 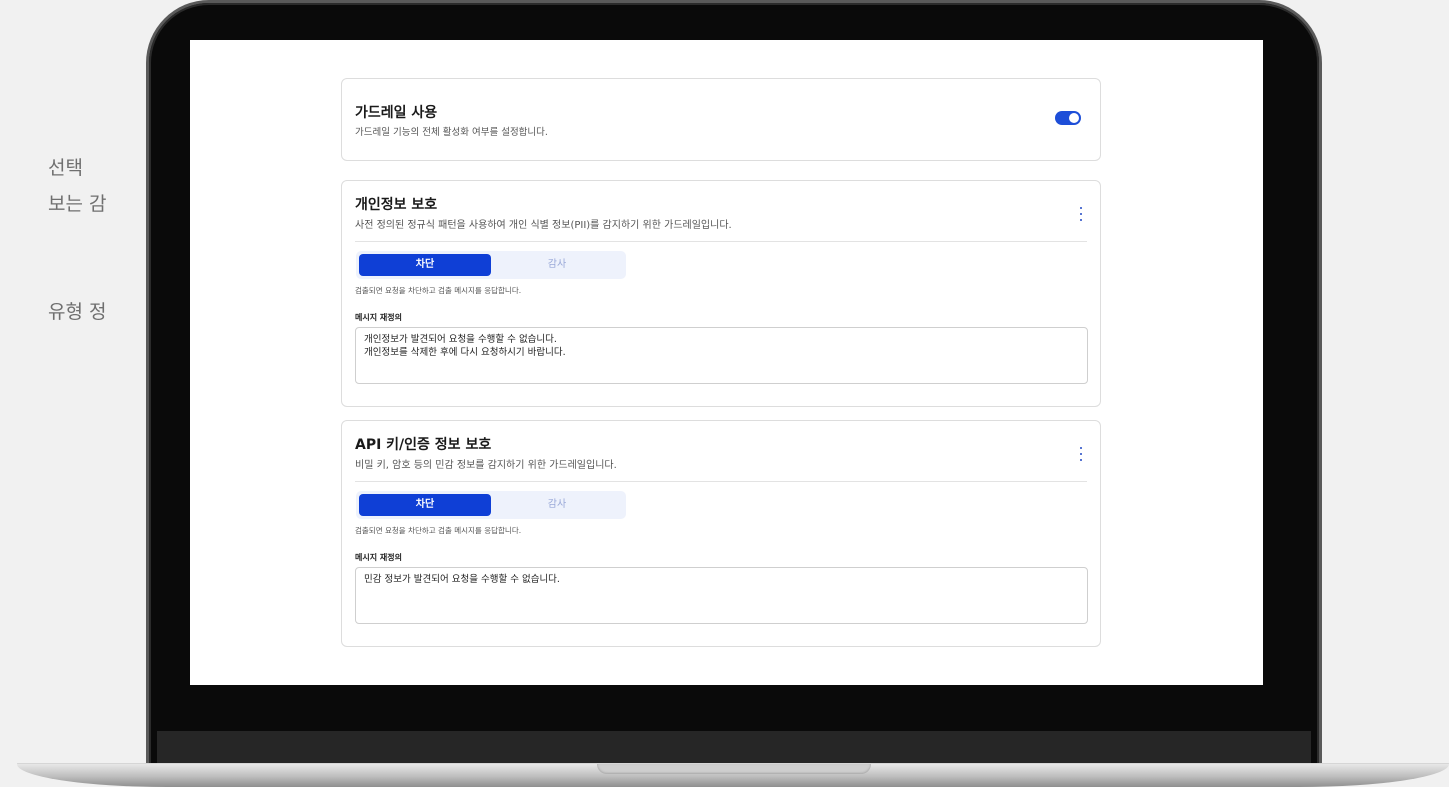 What do you see at coordinates (721, 119) in the screenshot?
I see `guardrail-toggle-card: 가드레일 사용 가드레일 기능의 전체 활성화 여부를 설정합니다.` at bounding box center [721, 119].